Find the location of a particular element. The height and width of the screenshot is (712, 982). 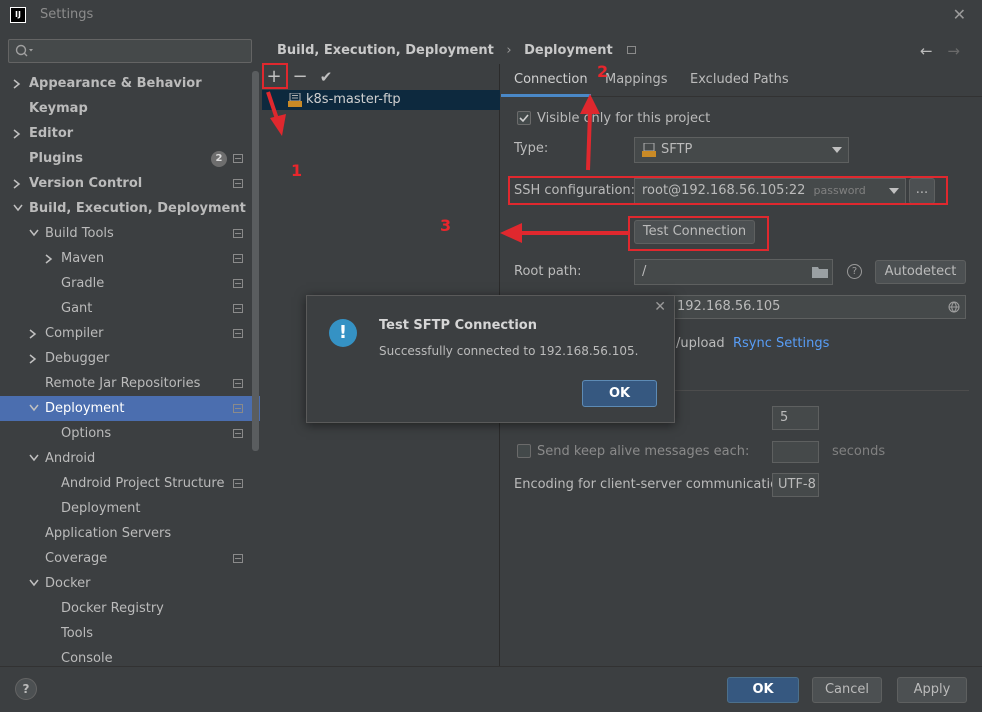

sftp-type-icon is located at coordinates (649, 150).